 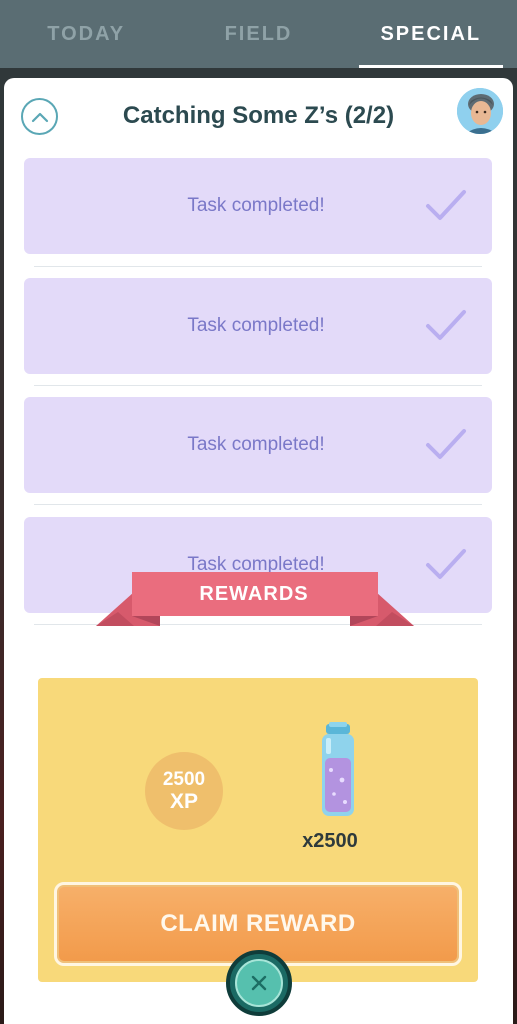 I want to click on chevron-up-icon, so click(x=39, y=117).